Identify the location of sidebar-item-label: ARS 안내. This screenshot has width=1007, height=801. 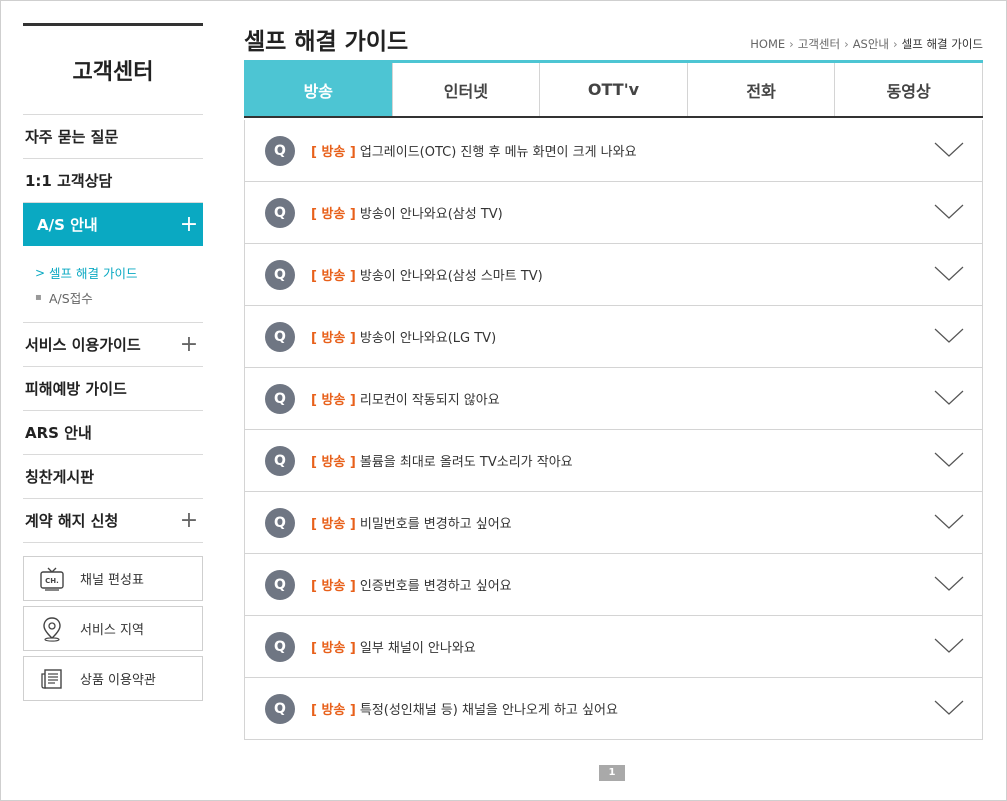
(58, 433).